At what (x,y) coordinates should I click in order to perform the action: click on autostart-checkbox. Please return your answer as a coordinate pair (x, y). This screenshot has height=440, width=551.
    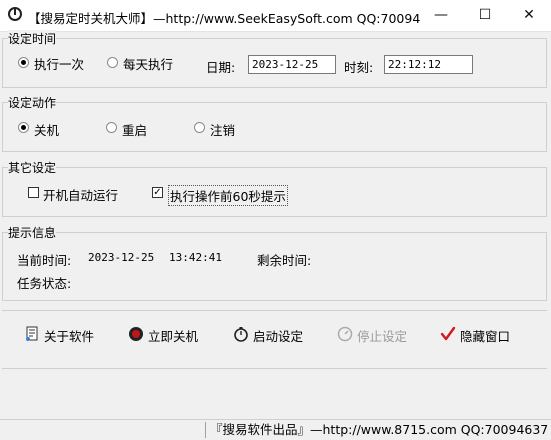
    Looking at the image, I should click on (33, 192).